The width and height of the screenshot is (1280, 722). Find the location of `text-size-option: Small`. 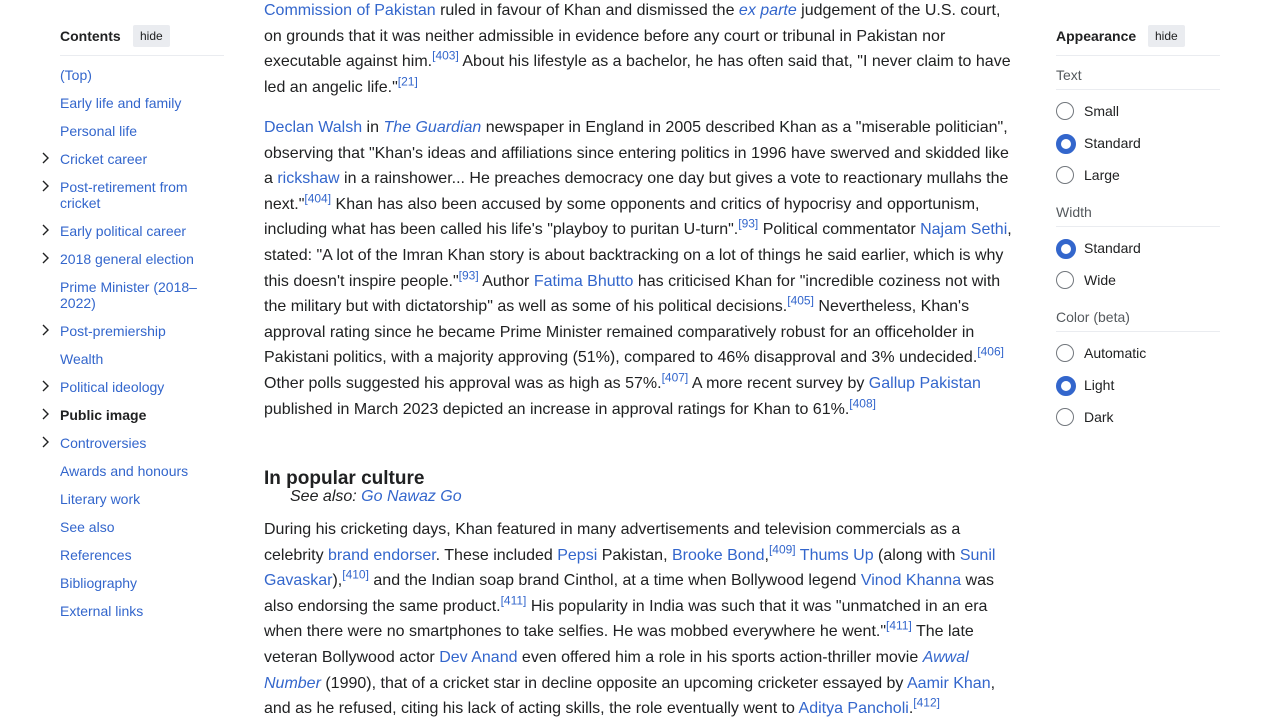

text-size-option: Small is located at coordinates (1138, 113).